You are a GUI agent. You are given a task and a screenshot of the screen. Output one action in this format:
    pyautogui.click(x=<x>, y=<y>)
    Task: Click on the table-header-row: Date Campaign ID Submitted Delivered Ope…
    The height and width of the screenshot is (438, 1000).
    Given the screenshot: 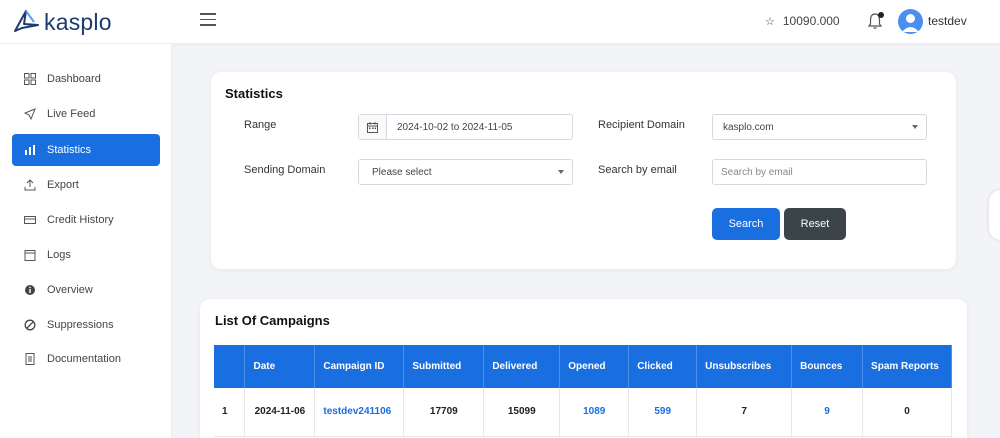 What is the action you would take?
    pyautogui.click(x=583, y=366)
    